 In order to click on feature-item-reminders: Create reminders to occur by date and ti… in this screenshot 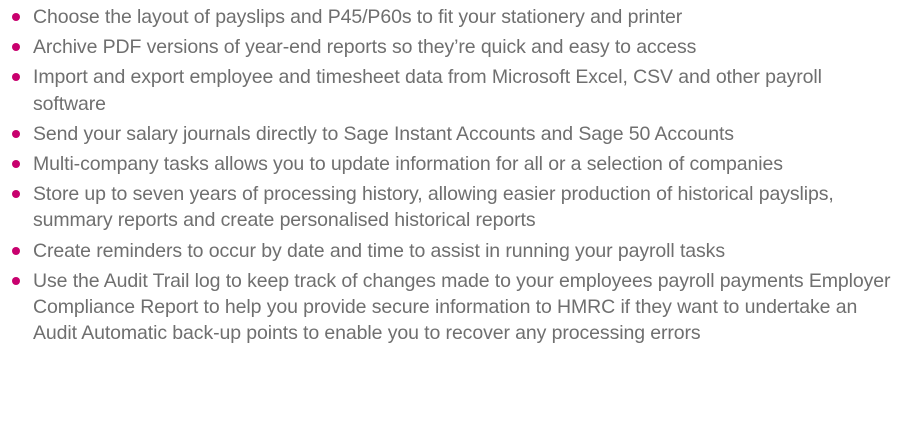, I will do `click(454, 251)`.